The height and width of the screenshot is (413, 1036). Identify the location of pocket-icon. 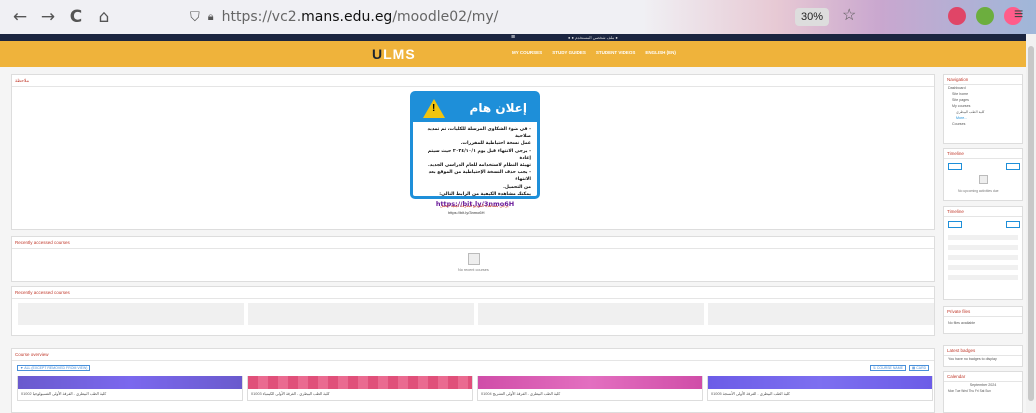
(957, 16).